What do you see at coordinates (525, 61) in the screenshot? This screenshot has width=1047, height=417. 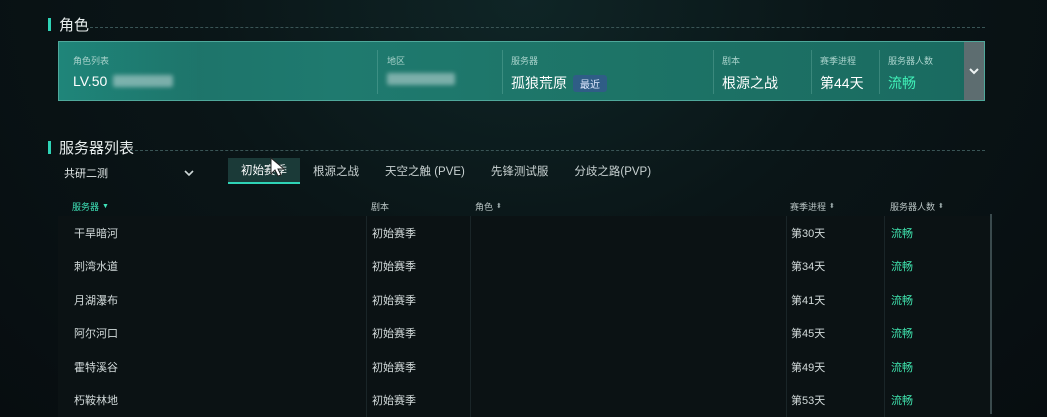 I see `server-label: 服务器` at bounding box center [525, 61].